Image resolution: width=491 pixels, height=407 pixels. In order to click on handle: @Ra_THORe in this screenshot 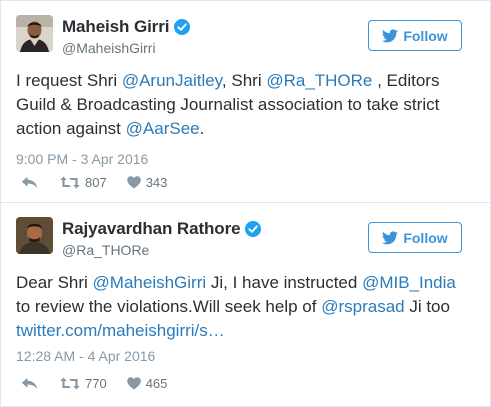, I will do `click(105, 250)`.